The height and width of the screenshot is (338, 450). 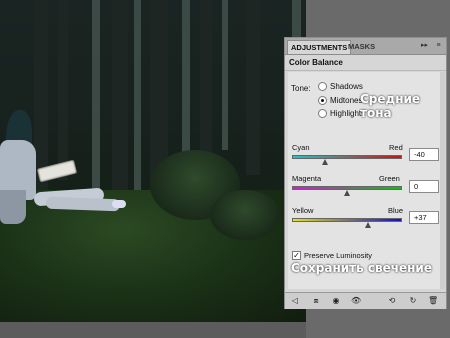 I want to click on yellow-blue-slider-thumb, so click(x=368, y=225).